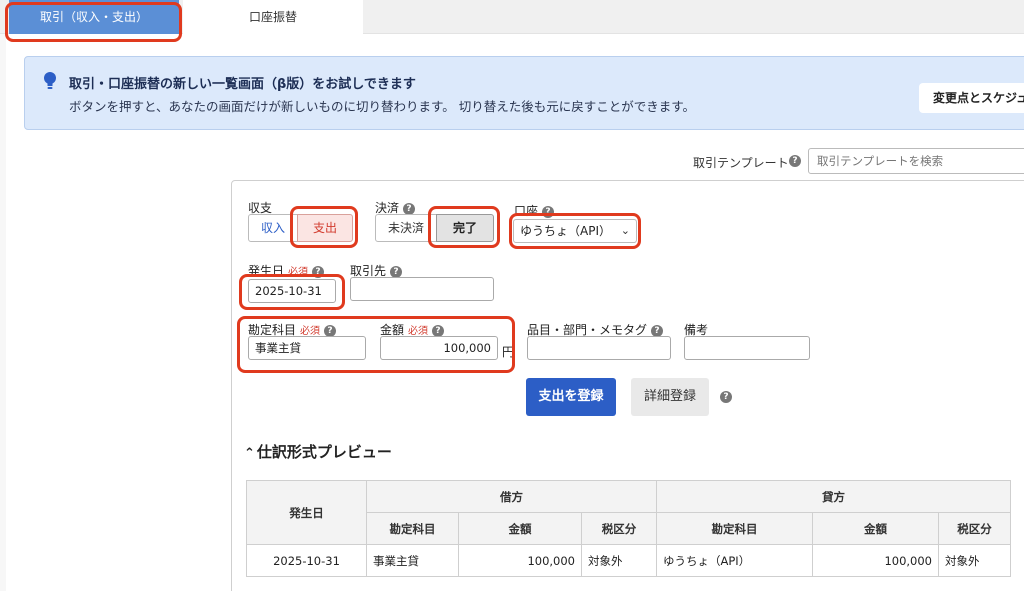 This screenshot has height=591, width=1024. Describe the element at coordinates (571, 397) in the screenshot. I see `register-expense-button: 支出を登録` at that location.